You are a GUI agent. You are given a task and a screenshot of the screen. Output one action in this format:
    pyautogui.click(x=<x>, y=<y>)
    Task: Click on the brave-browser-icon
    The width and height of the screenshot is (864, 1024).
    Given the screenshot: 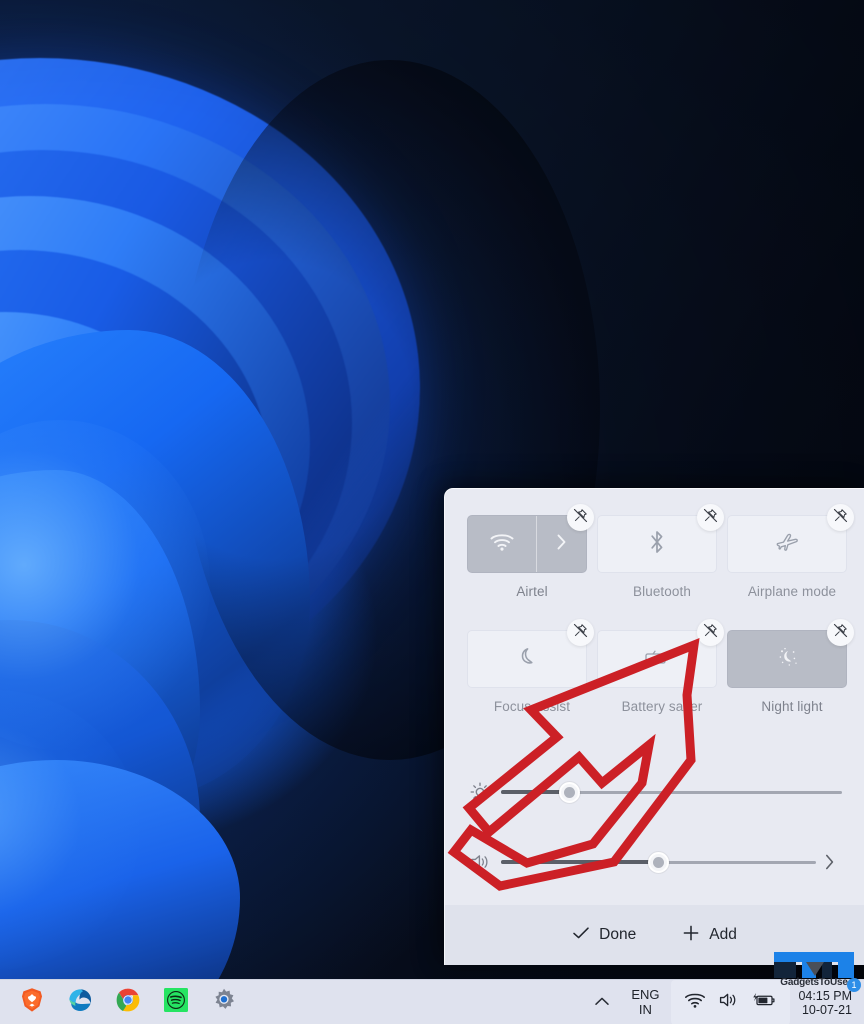 What is the action you would take?
    pyautogui.click(x=32, y=1002)
    